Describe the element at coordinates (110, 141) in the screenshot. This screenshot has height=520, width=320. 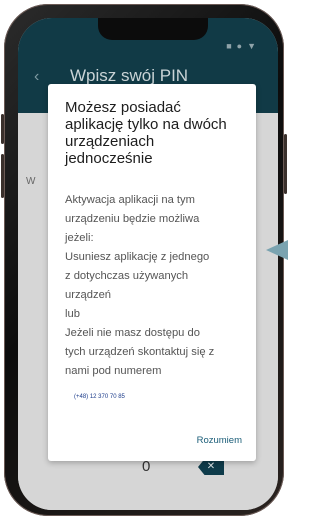
I see `dialog-title-line: urządzeniach` at that location.